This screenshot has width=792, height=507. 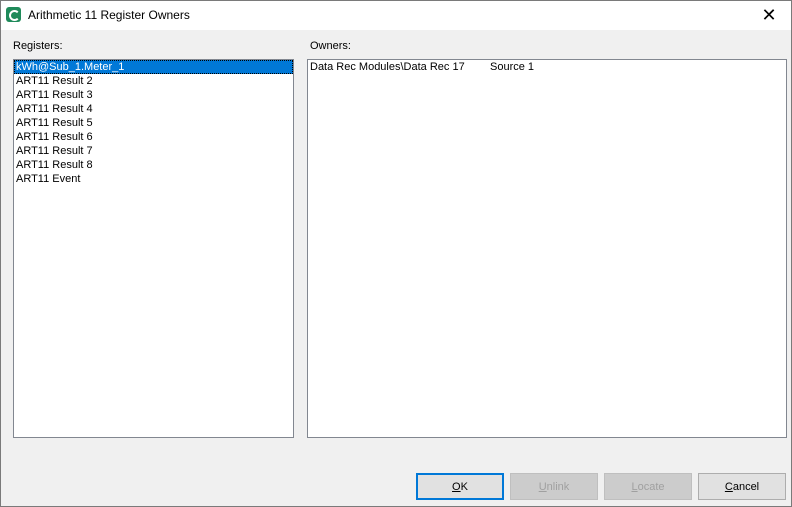 What do you see at coordinates (512, 67) in the screenshot?
I see `owner-input: Source 1` at bounding box center [512, 67].